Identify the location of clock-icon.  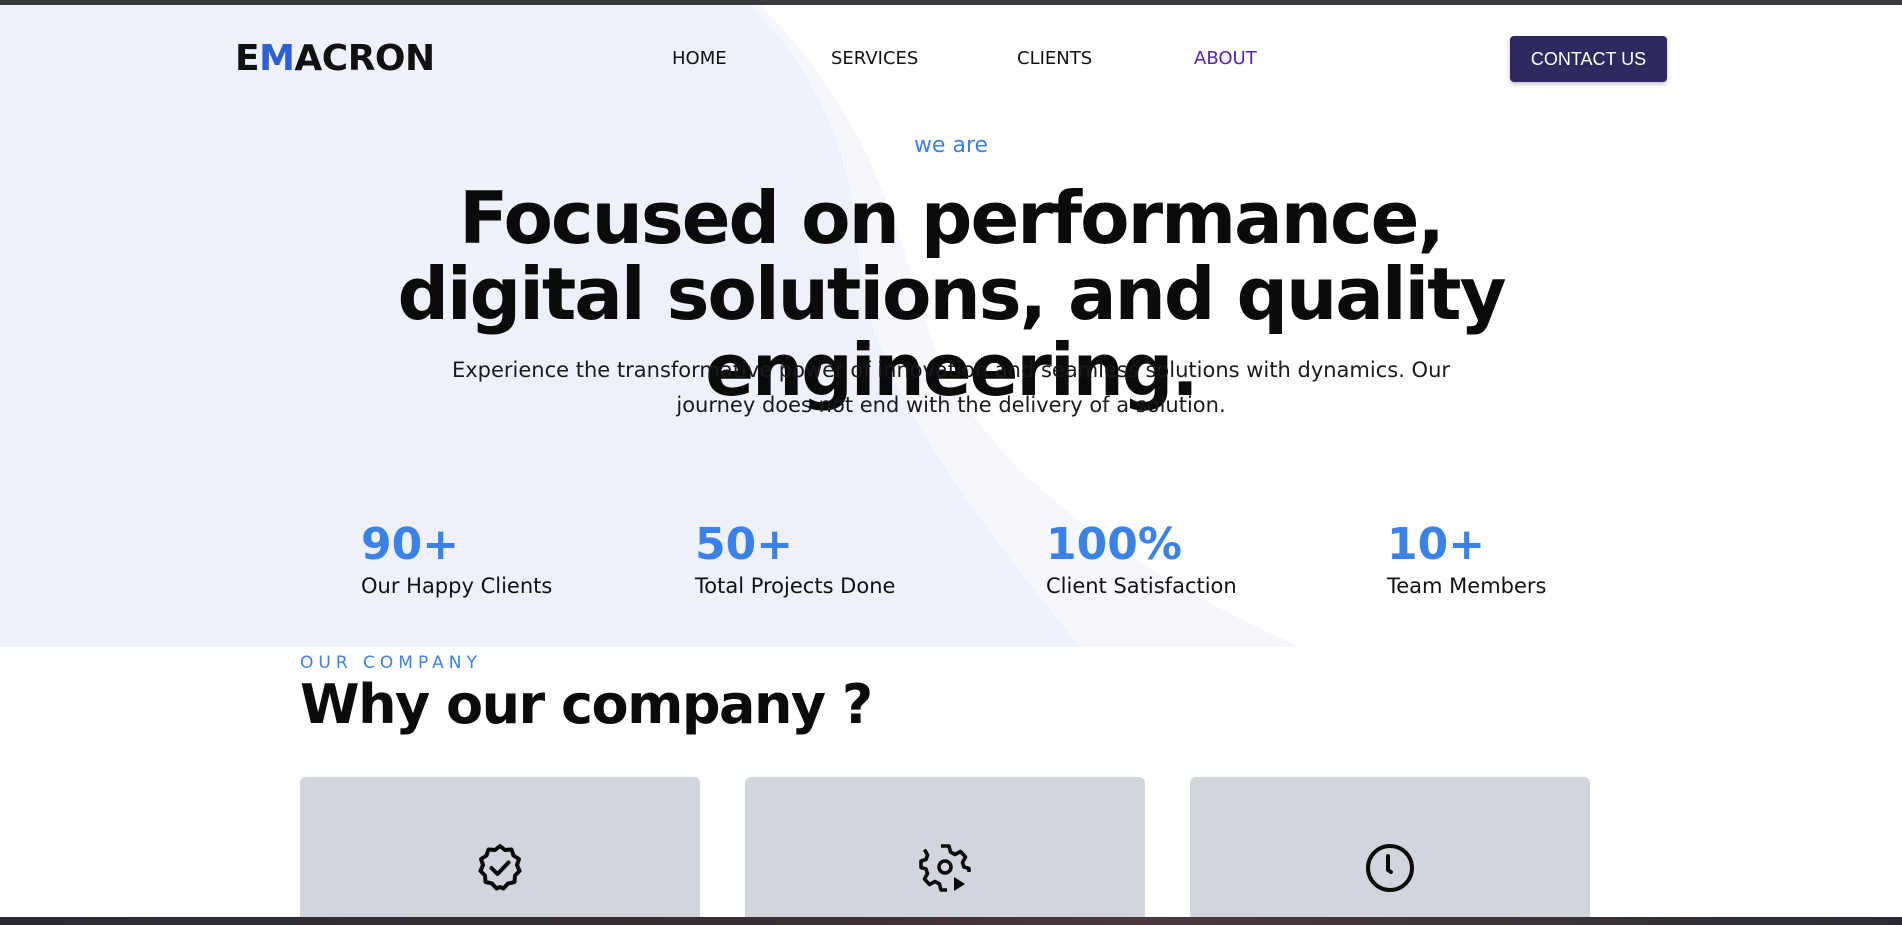
(1390, 868).